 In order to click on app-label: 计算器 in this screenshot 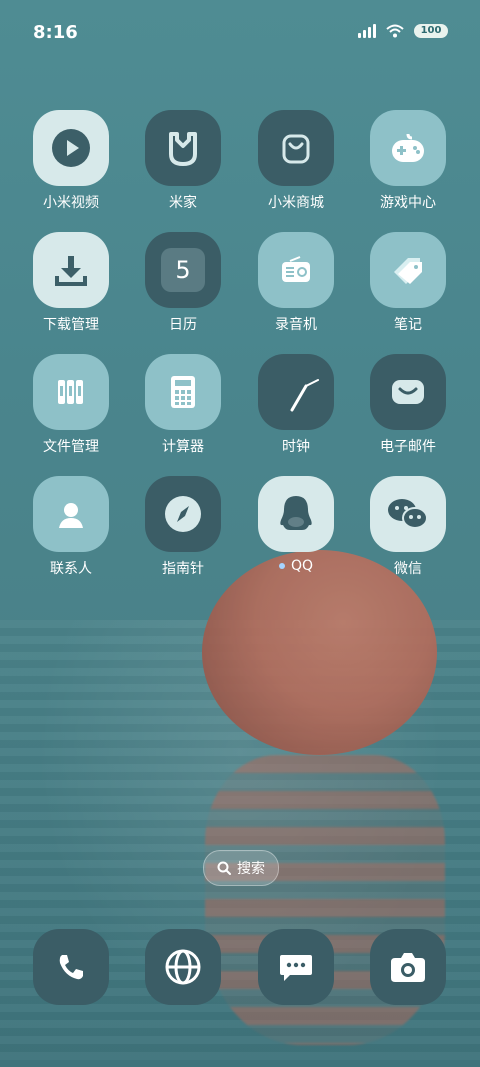, I will do `click(183, 447)`.